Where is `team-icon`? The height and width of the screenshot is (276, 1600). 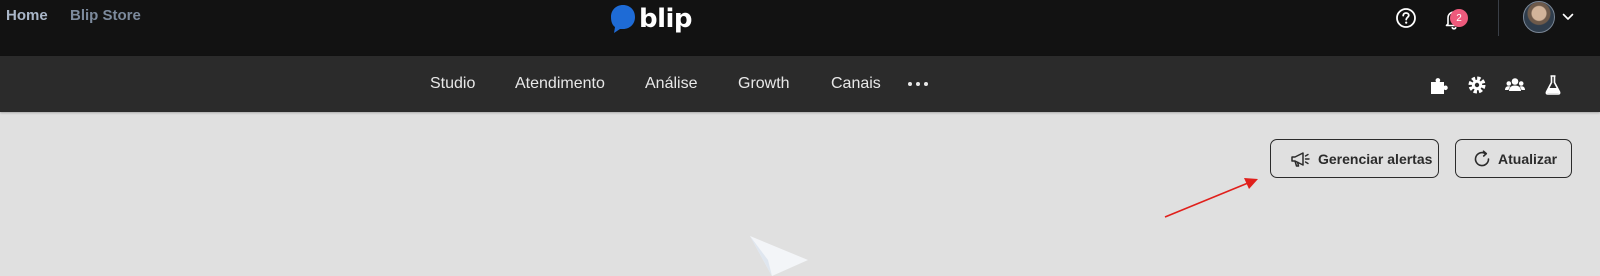 team-icon is located at coordinates (1515, 85).